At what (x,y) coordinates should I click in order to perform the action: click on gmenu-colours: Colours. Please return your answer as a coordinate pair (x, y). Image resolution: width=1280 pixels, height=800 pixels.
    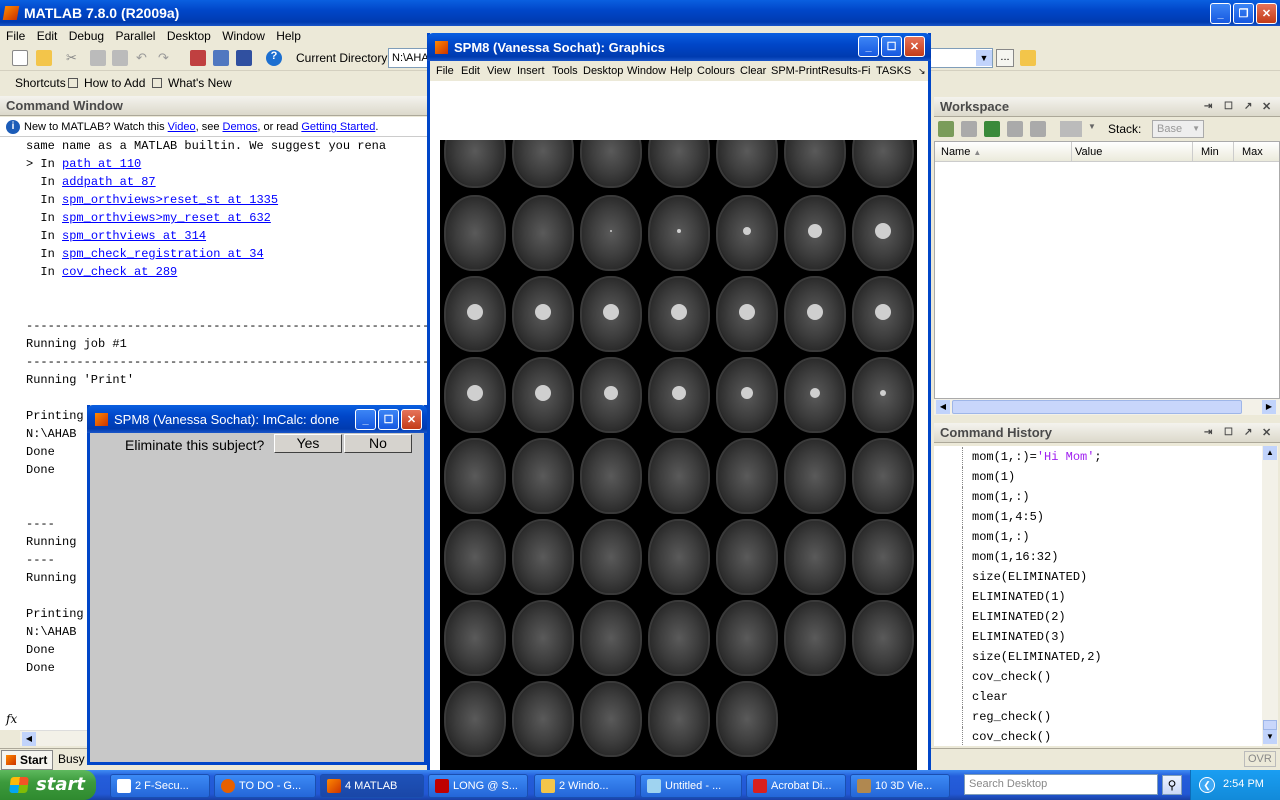
    Looking at the image, I should click on (716, 71).